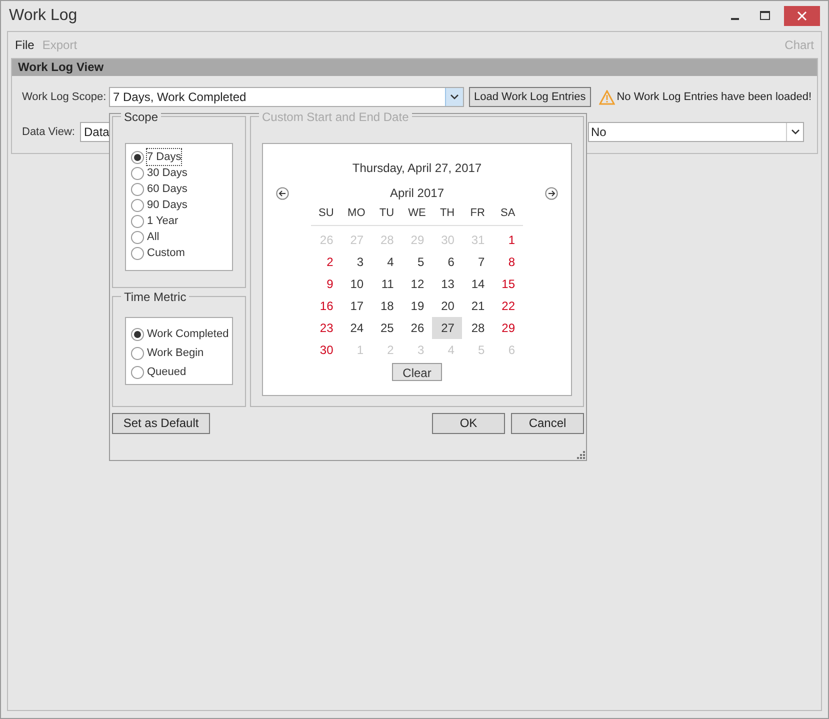  I want to click on cancel-button: Cancel, so click(547, 423).